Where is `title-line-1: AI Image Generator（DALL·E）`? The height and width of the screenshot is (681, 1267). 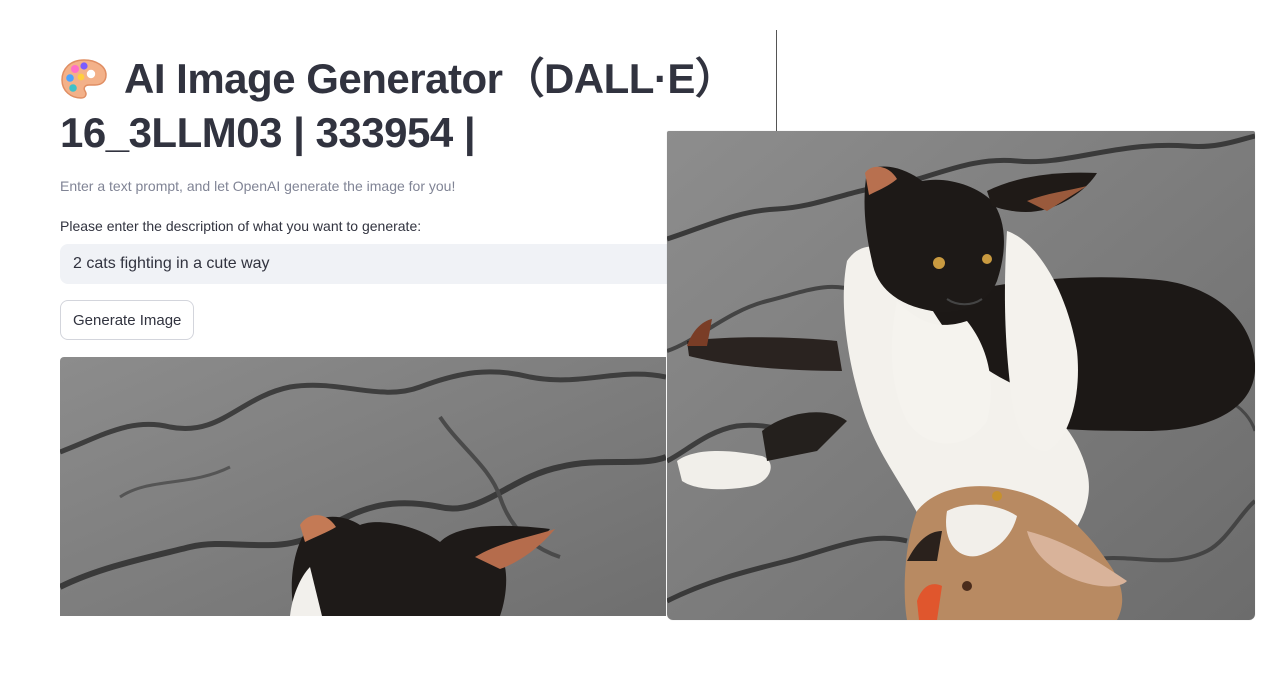
title-line-1: AI Image Generator（DALL·E） is located at coordinates (410, 79).